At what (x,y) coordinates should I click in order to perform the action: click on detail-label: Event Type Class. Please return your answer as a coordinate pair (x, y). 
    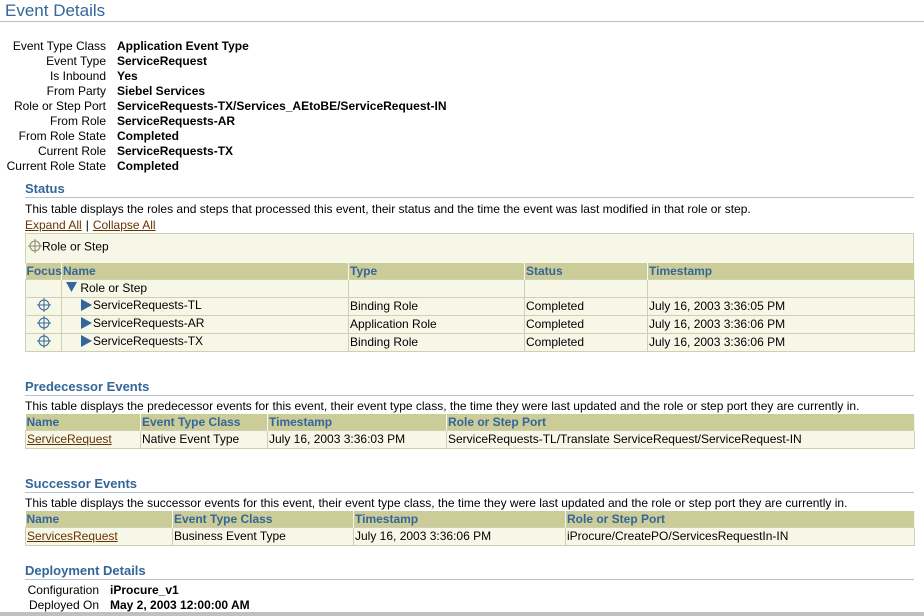
    Looking at the image, I should click on (59, 46).